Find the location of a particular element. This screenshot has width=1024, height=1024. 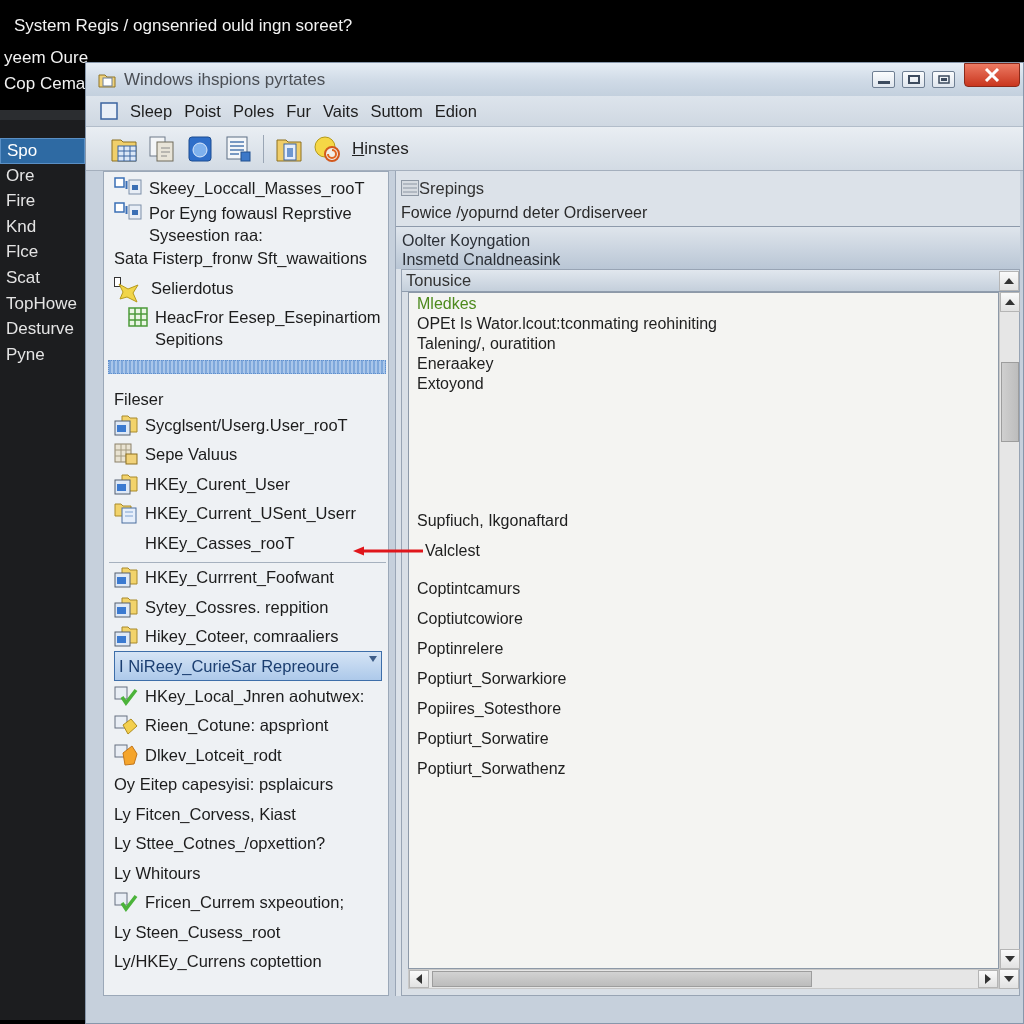

detail-line: Supfiuch, Ikgonaftard is located at coordinates (493, 521).